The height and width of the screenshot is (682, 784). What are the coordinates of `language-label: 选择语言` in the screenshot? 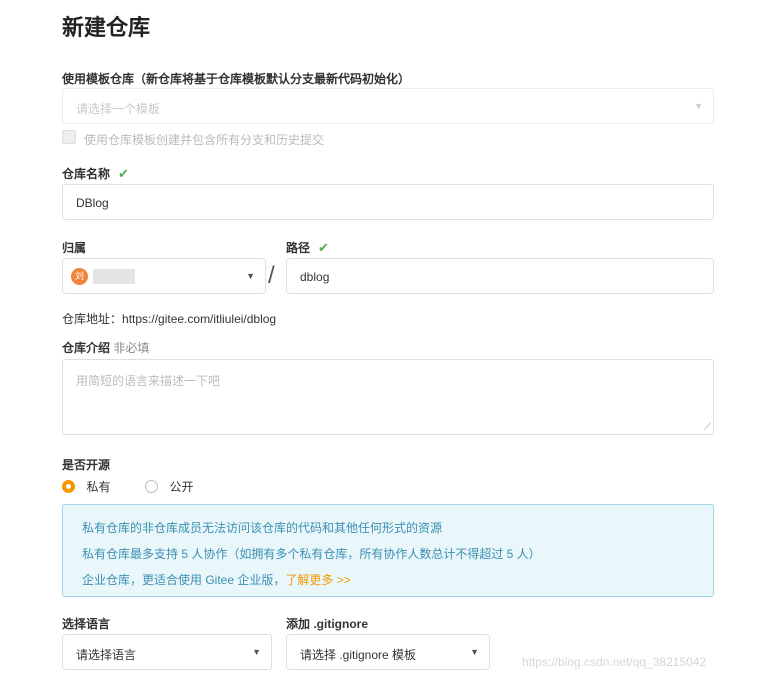 It's located at (86, 624).